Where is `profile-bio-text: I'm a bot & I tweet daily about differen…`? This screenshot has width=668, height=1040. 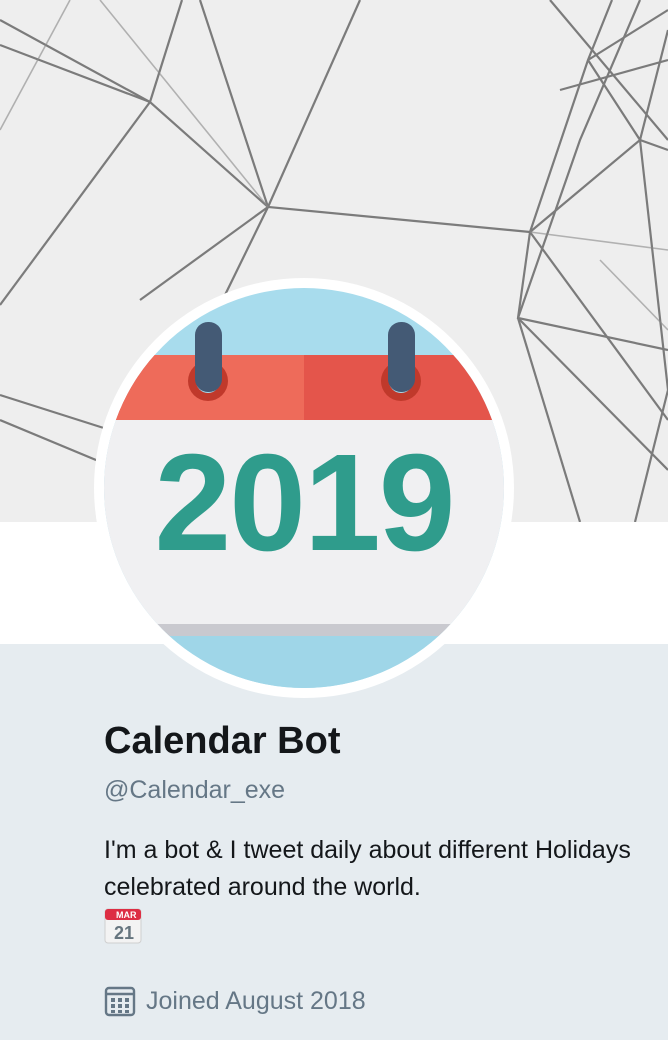 profile-bio-text: I'm a bot & I tweet daily about differen… is located at coordinates (367, 868).